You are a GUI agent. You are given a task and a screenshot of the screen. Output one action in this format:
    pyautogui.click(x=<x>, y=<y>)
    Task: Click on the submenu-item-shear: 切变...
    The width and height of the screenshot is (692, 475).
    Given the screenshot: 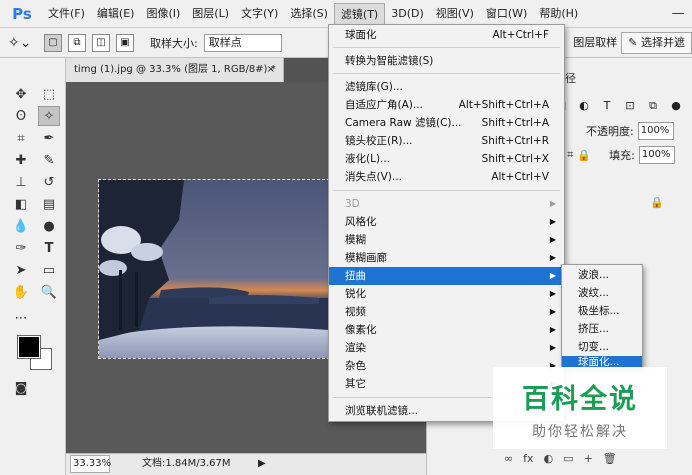 What is the action you would take?
    pyautogui.click(x=602, y=347)
    